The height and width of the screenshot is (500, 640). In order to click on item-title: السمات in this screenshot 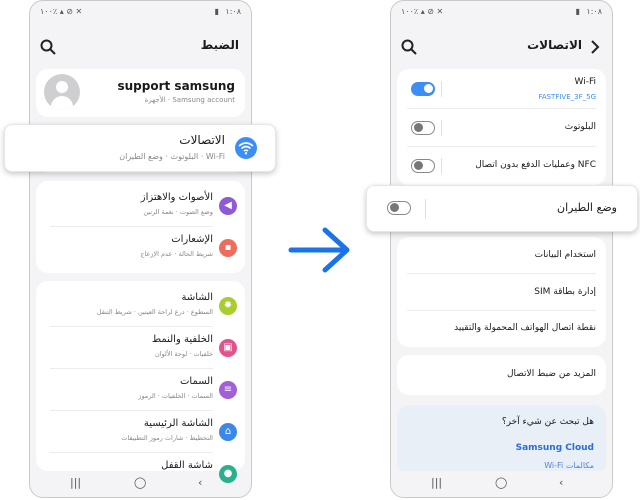, I will do `click(196, 381)`.